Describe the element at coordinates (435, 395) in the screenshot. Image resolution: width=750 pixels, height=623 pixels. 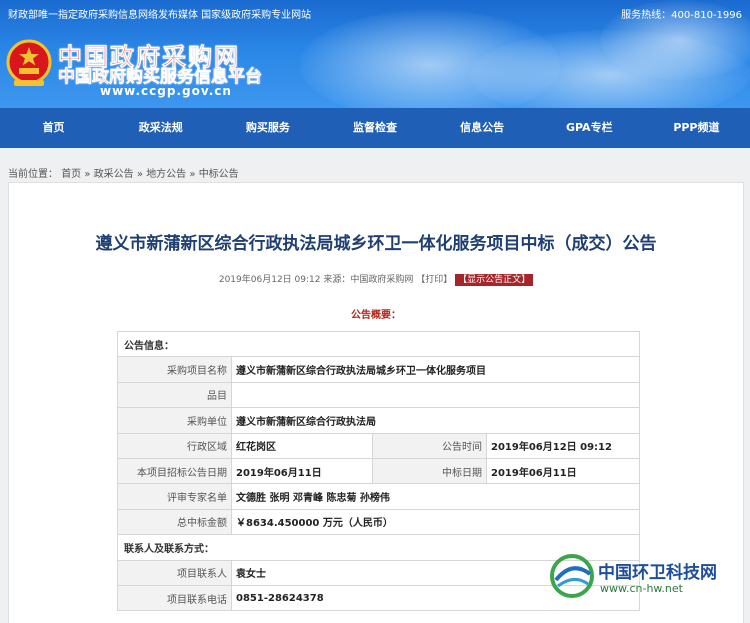
I see `cell-value` at that location.